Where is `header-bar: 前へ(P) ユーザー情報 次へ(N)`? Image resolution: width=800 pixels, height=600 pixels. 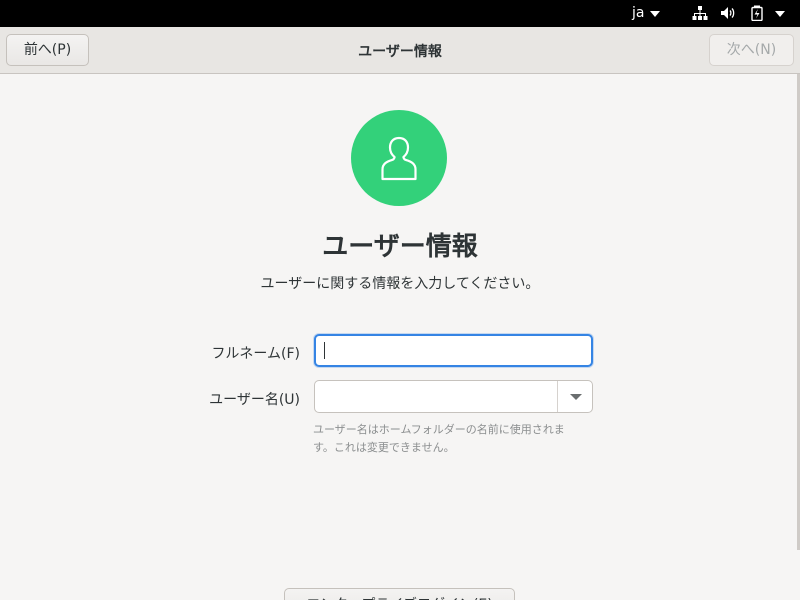 header-bar: 前へ(P) ユーザー情報 次へ(N) is located at coordinates (400, 50).